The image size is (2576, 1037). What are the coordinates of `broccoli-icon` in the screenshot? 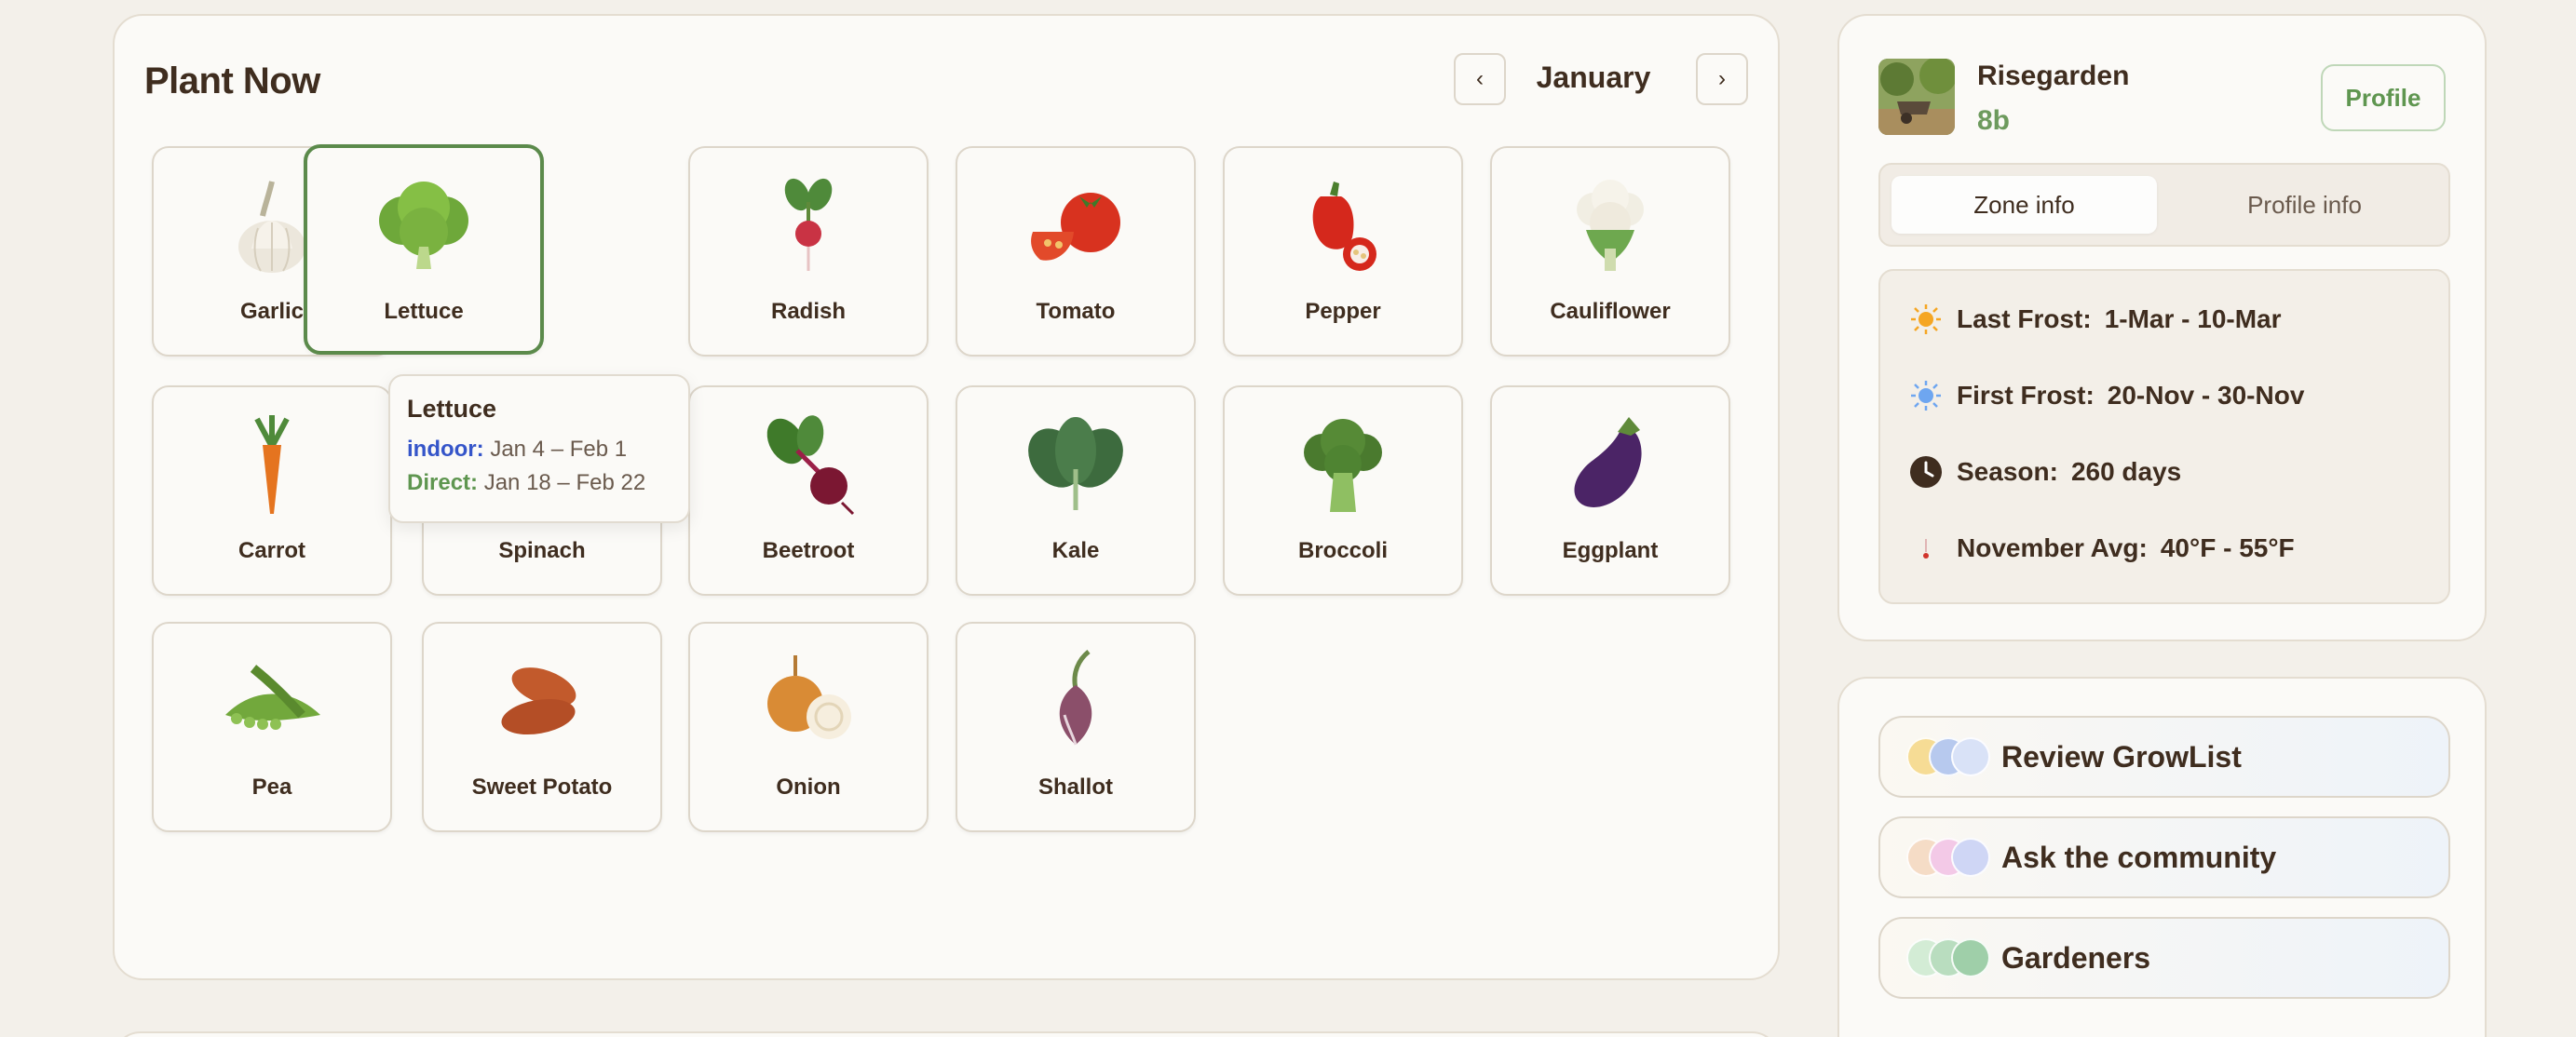 It's located at (1342, 464).